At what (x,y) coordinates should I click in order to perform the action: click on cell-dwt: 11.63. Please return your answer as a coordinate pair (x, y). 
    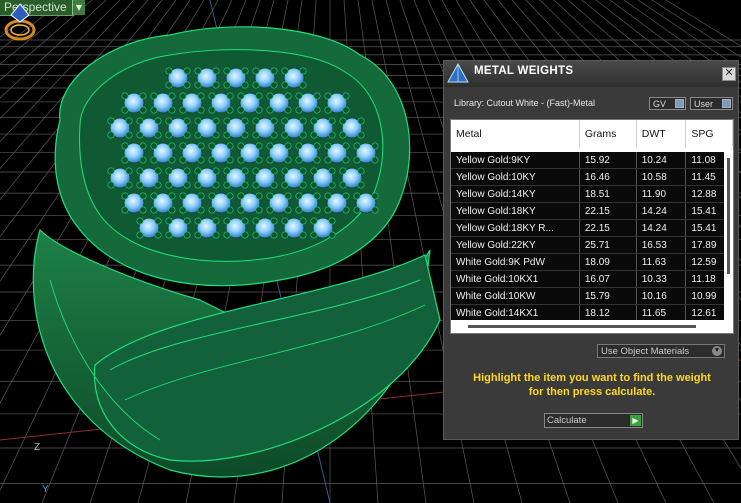
    Looking at the image, I should click on (661, 262).